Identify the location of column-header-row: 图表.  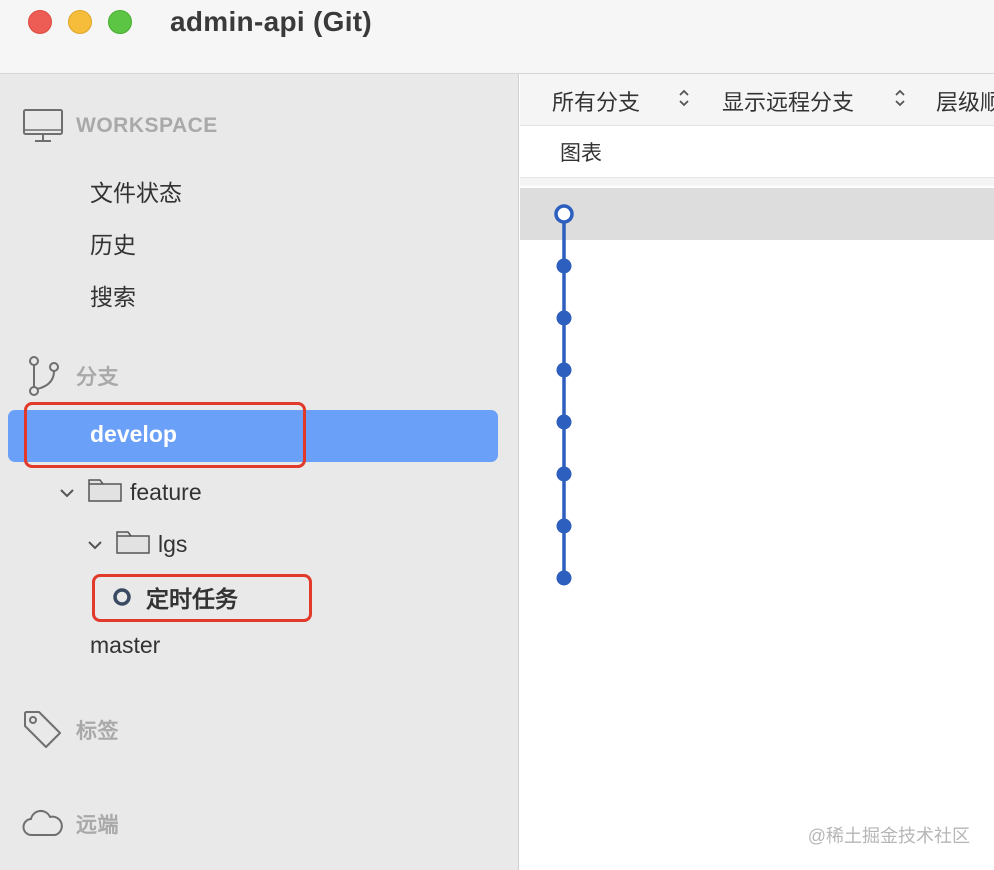
(757, 152).